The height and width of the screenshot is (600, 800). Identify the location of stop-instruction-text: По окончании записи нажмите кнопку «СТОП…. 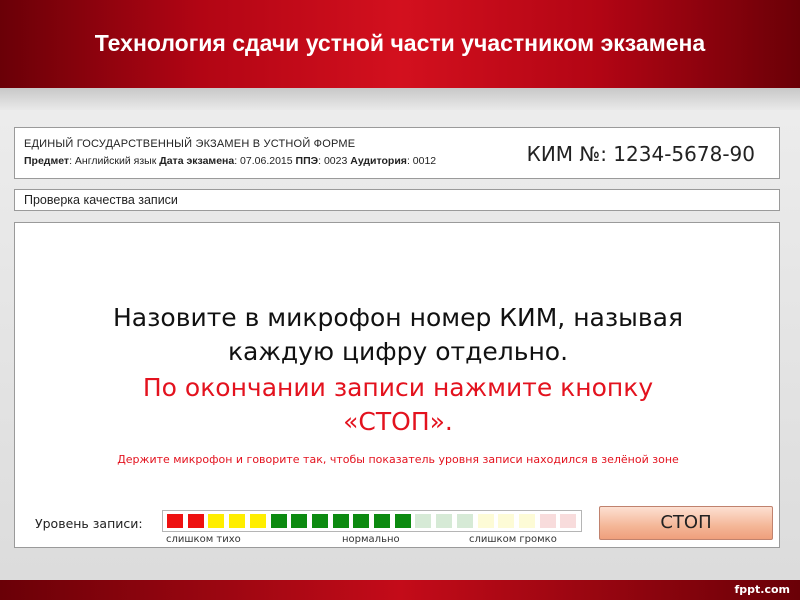
(398, 405).